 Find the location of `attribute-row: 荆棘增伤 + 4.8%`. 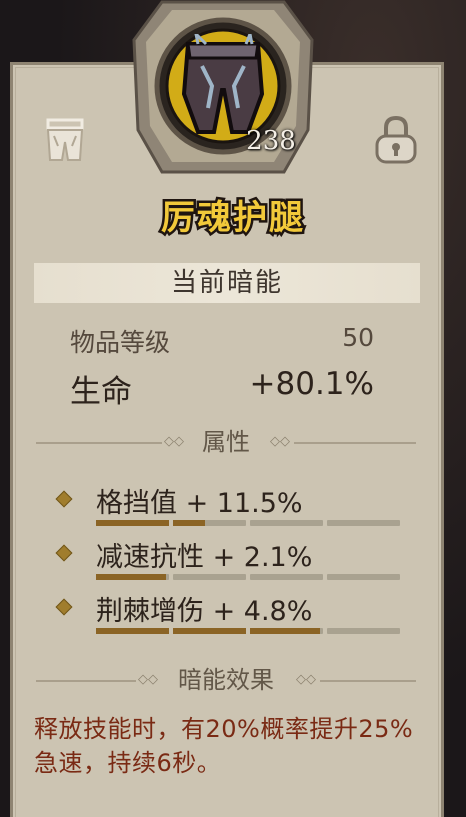

attribute-row: 荆棘增伤 + 4.8% is located at coordinates (236, 617).